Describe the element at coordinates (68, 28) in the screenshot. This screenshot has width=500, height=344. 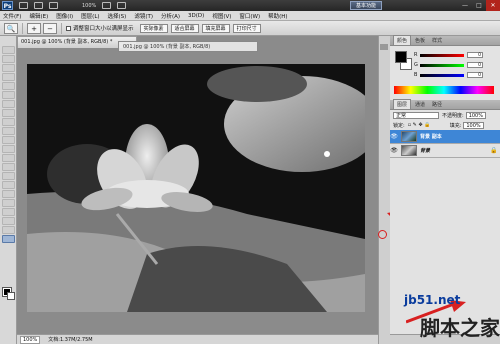
I see `resize-windows-checkbox` at that location.